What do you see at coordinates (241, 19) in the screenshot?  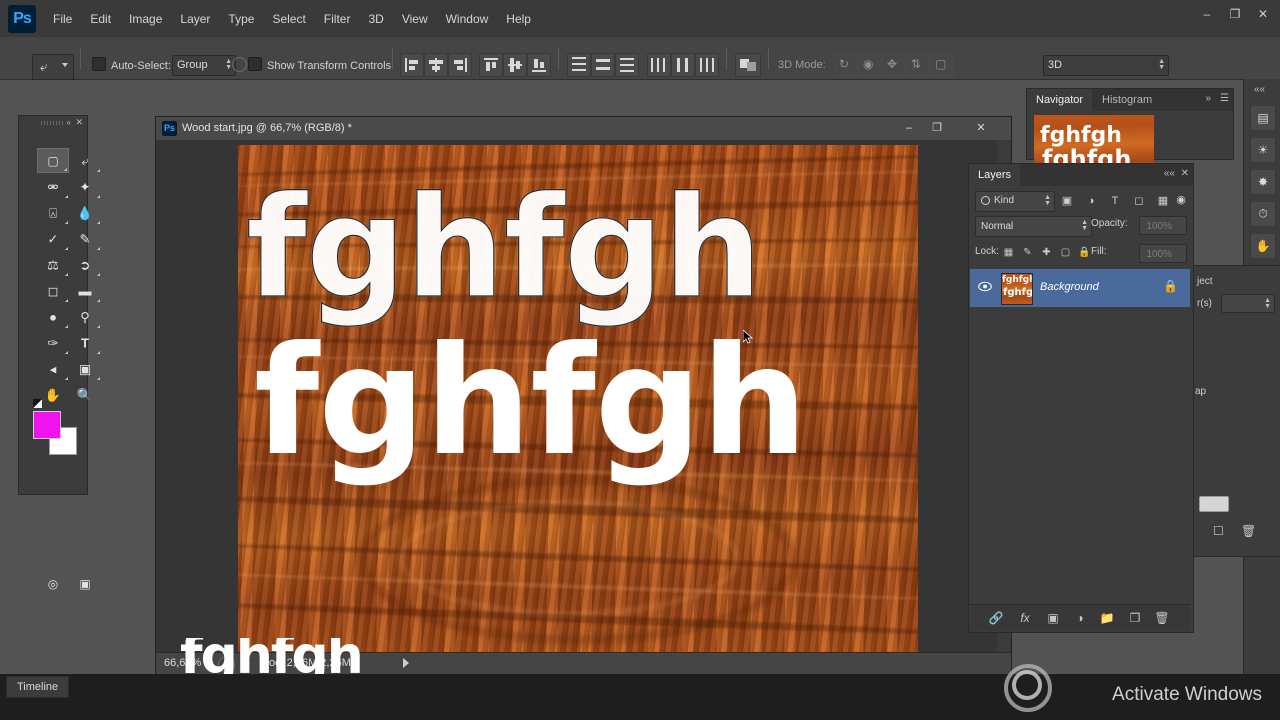 I see `menu-type: Type` at bounding box center [241, 19].